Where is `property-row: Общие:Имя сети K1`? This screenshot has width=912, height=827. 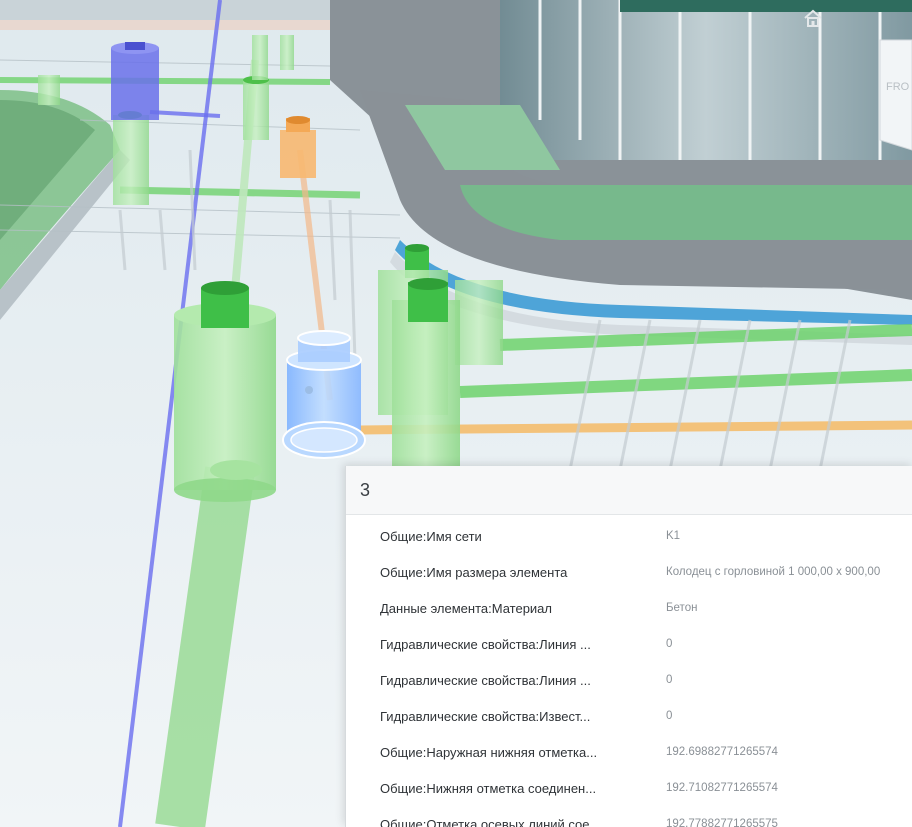
property-row: Общие:Имя сети K1 is located at coordinates (629, 536).